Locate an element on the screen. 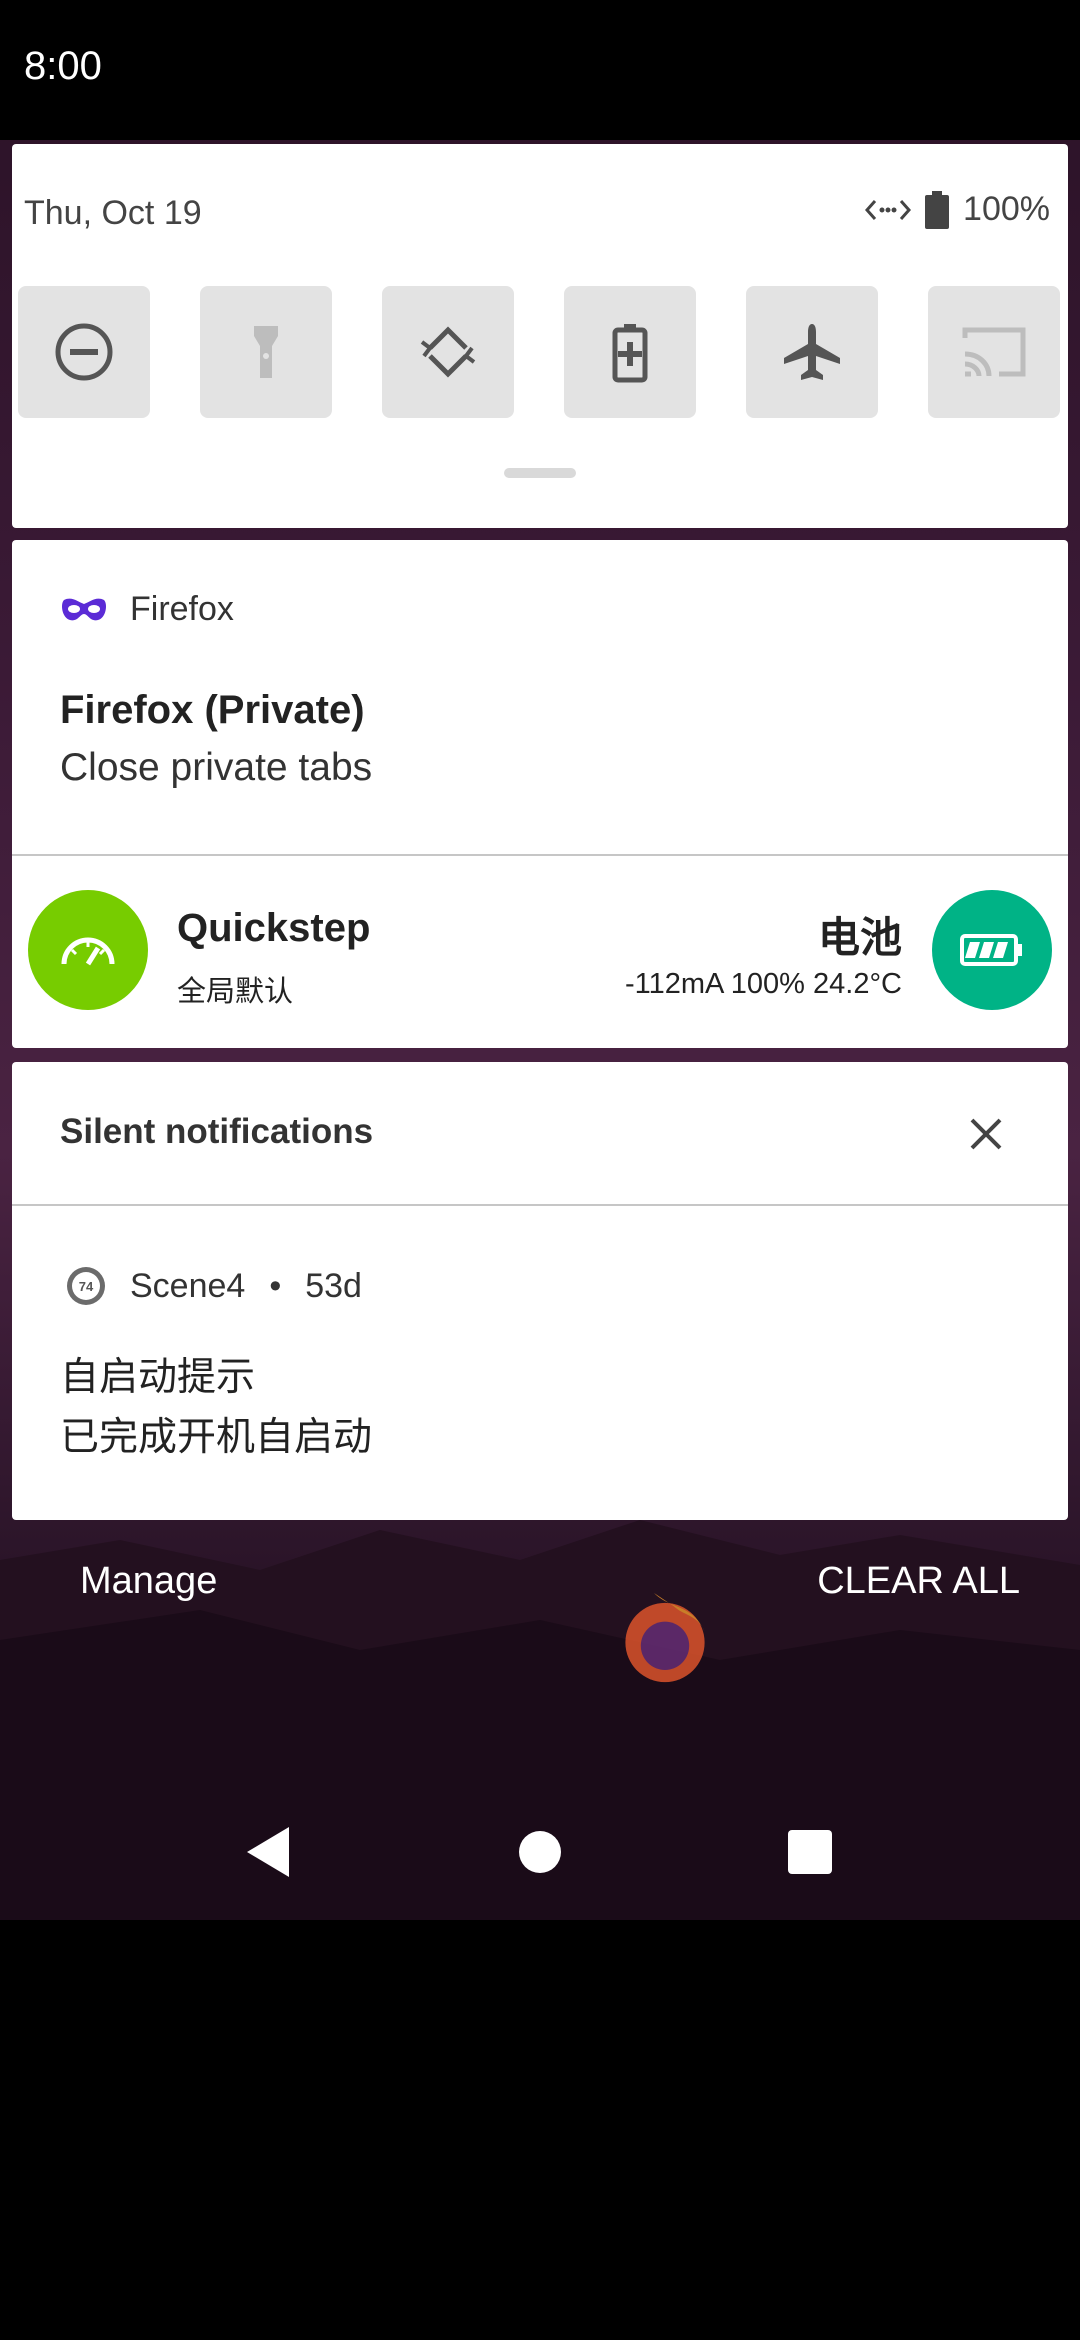 Image resolution: width=1080 pixels, height=2340 pixels. quickstep-title: Quickstep is located at coordinates (274, 928).